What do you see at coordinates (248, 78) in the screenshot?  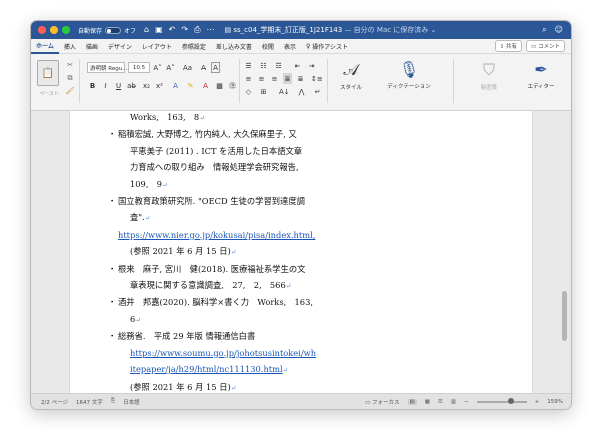 I see `align-left-icon: ≡` at bounding box center [248, 78].